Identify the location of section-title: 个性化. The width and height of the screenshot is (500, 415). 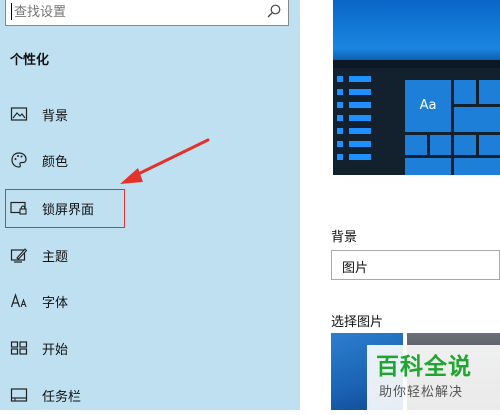
(30, 60).